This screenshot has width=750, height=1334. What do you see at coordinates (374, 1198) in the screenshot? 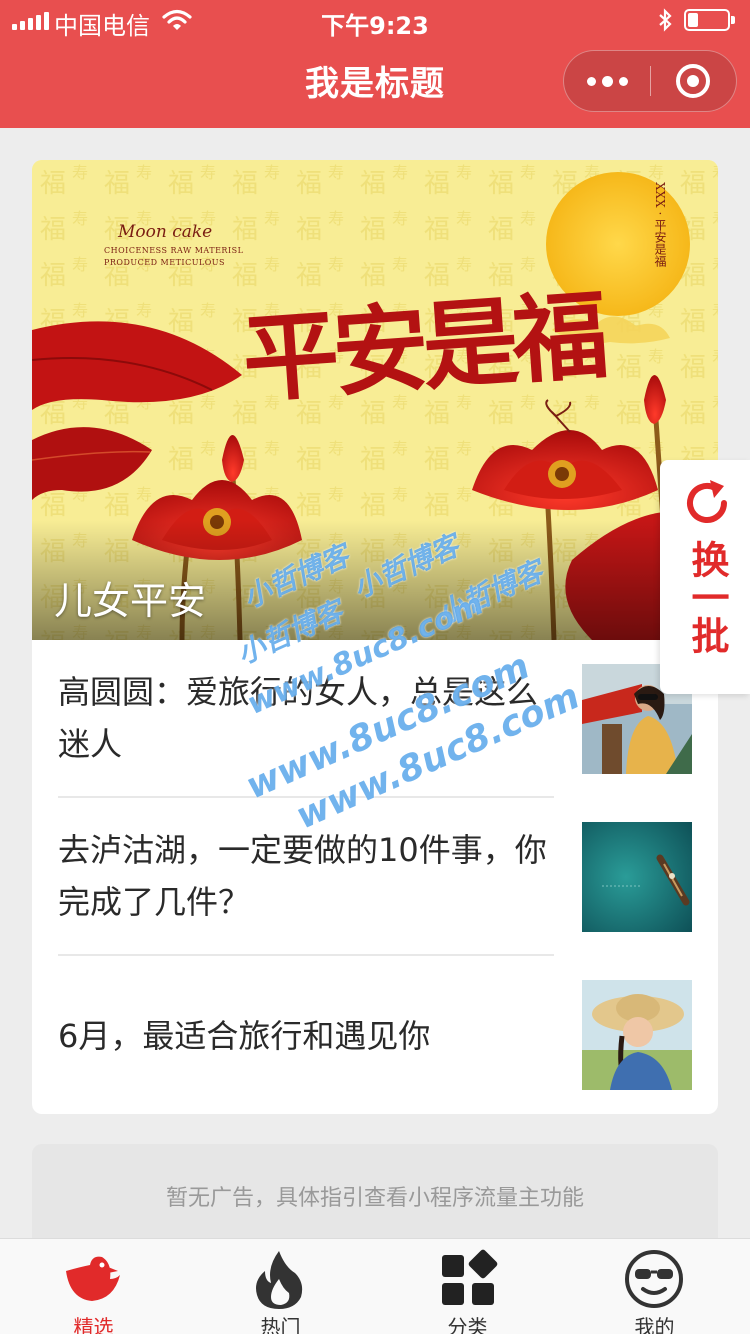
I see `ad-text: 暂无广告，具体指引查看小程序流量主功能` at bounding box center [374, 1198].